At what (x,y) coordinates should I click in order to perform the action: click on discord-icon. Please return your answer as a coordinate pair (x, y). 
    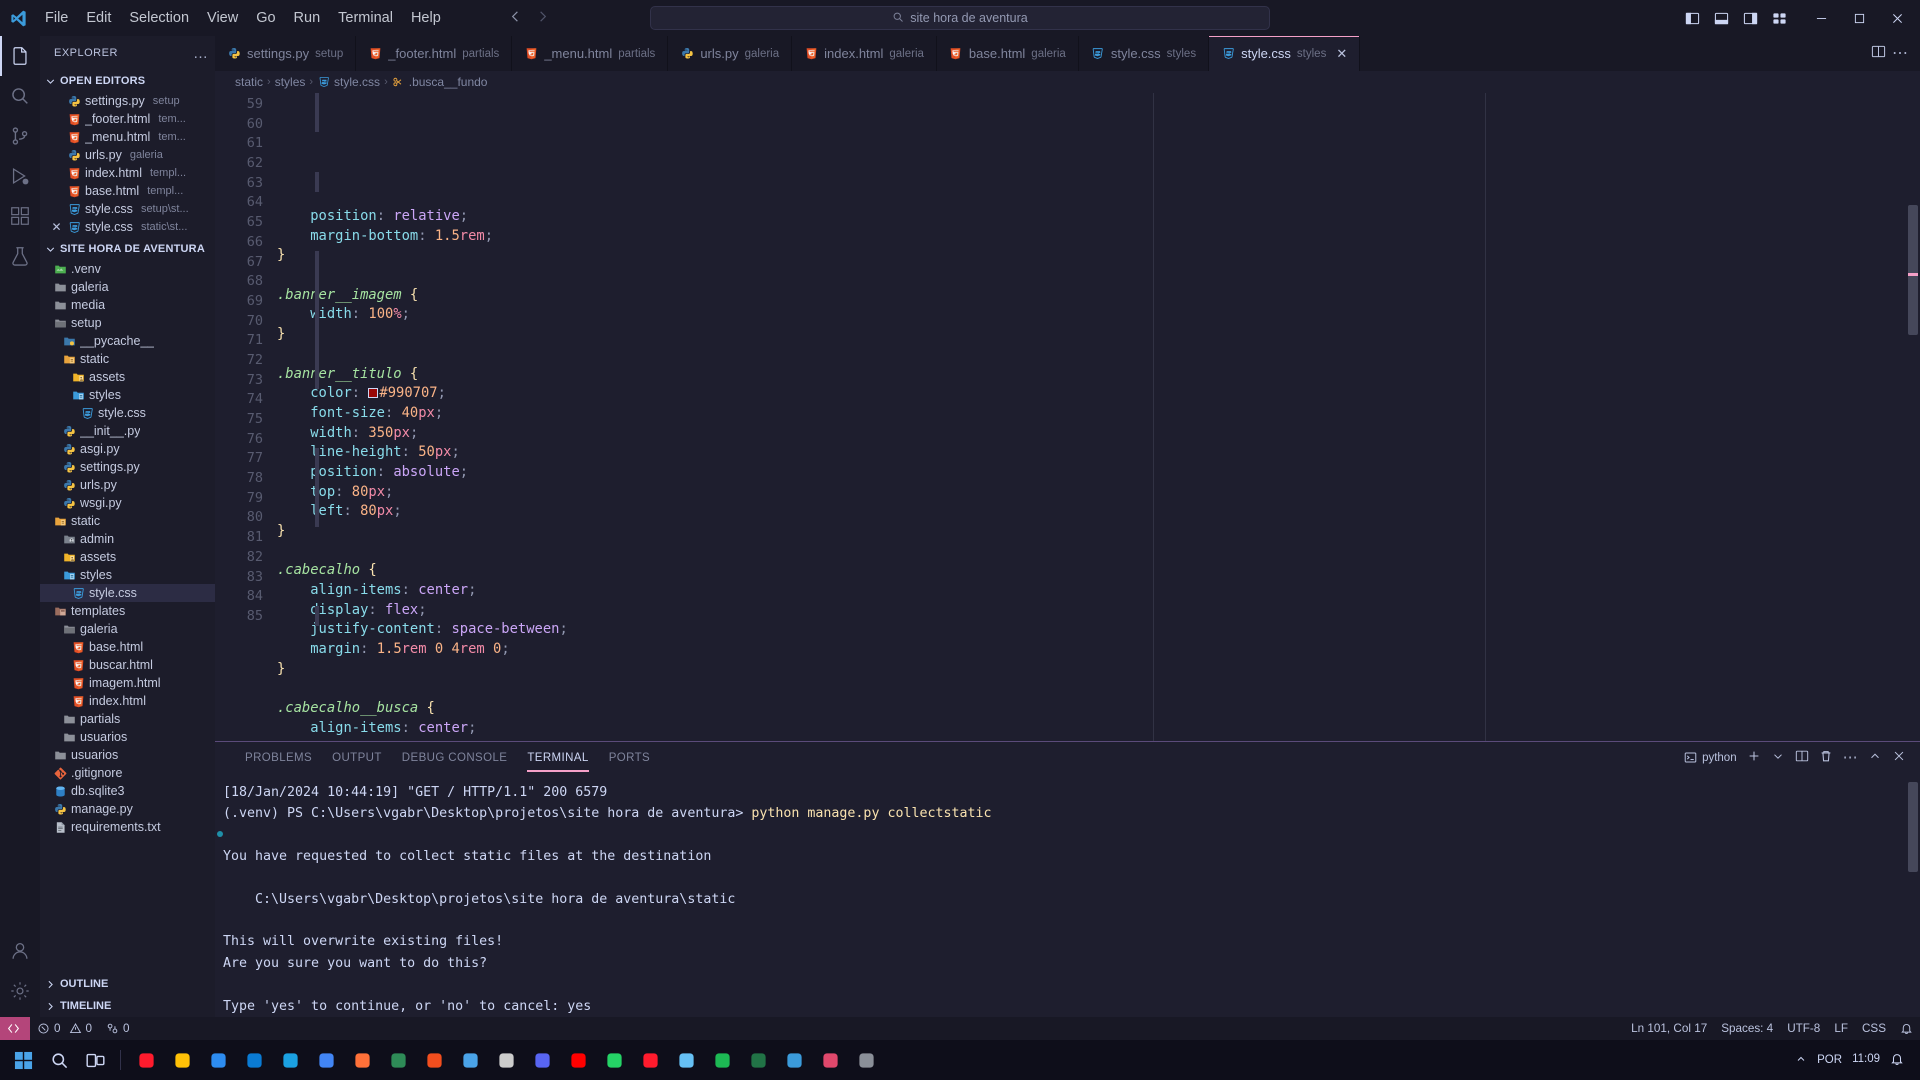
    Looking at the image, I should click on (542, 1060).